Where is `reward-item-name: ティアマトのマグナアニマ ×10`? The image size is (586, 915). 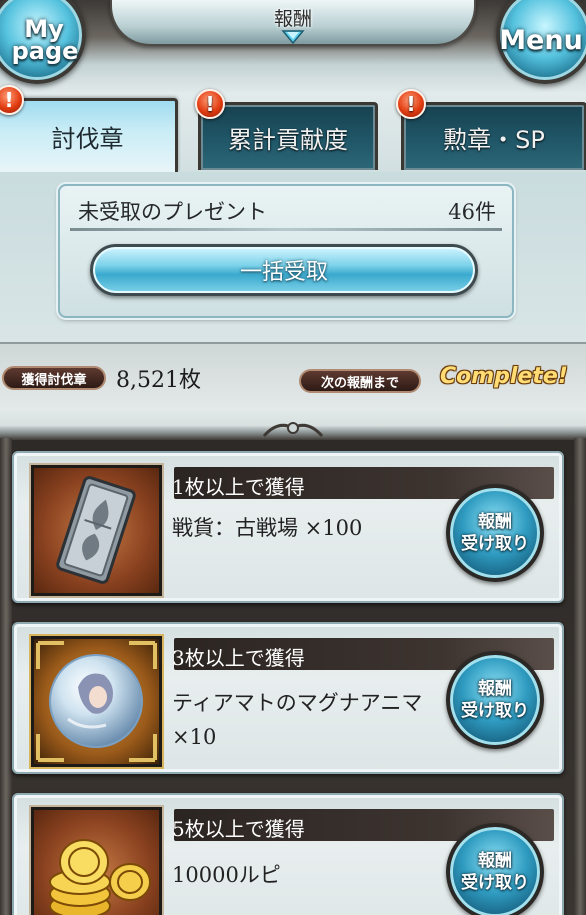 reward-item-name: ティアマトのマグナアニマ ×10 is located at coordinates (297, 720).